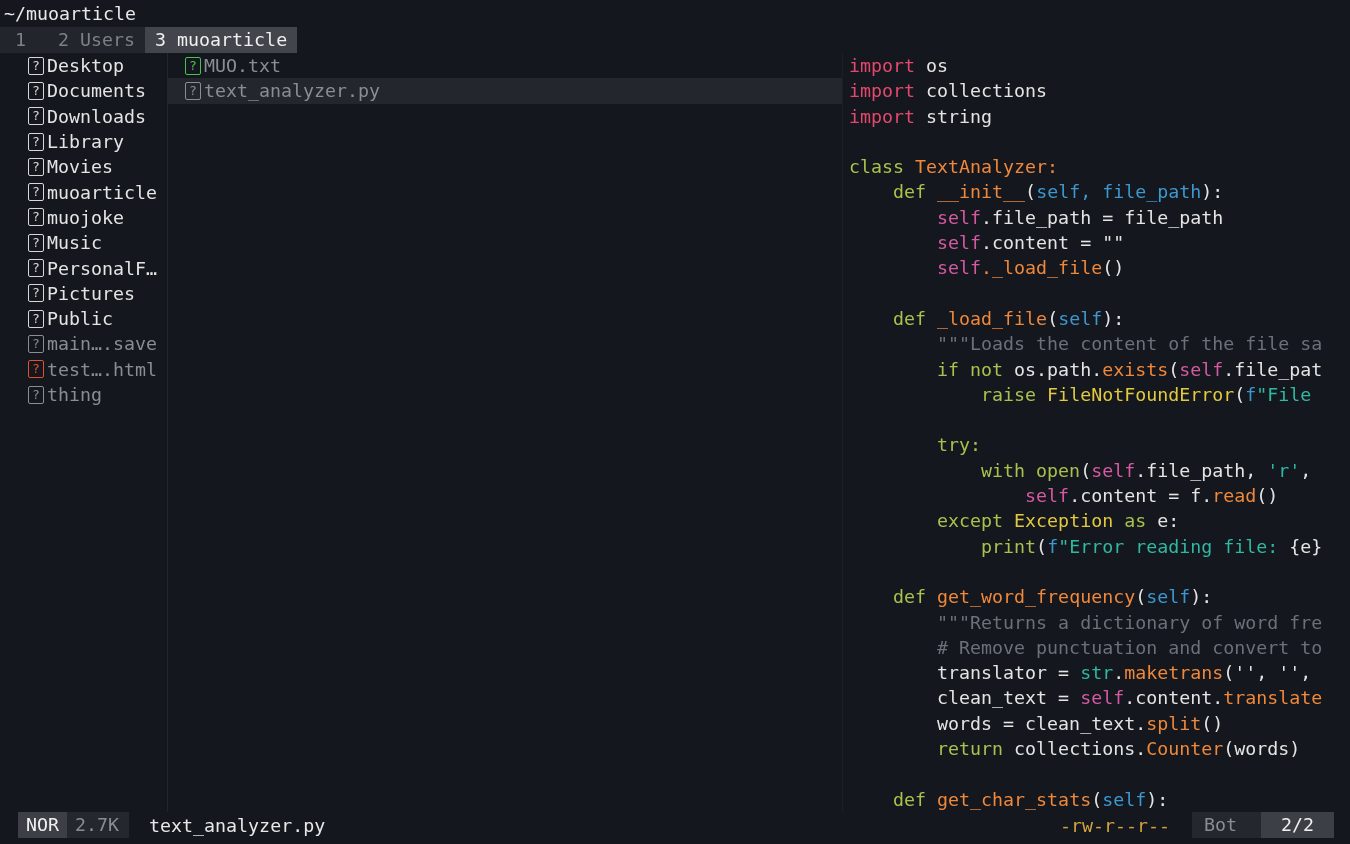  I want to click on code-line: def _load_file(self):, so click(1009, 318).